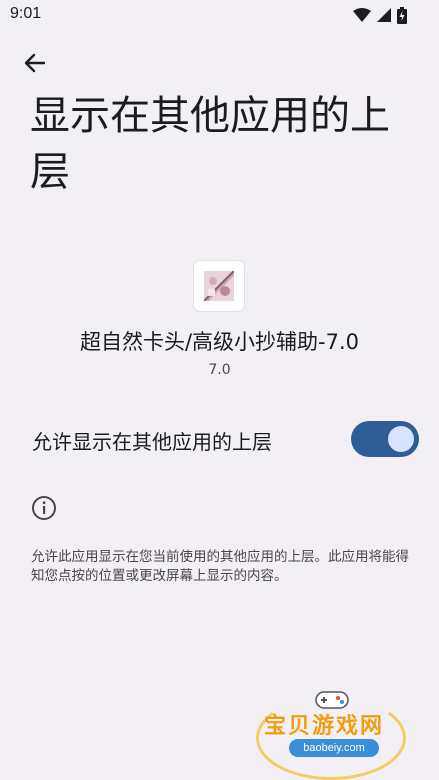 The width and height of the screenshot is (439, 780). I want to click on status-icons, so click(380, 15).